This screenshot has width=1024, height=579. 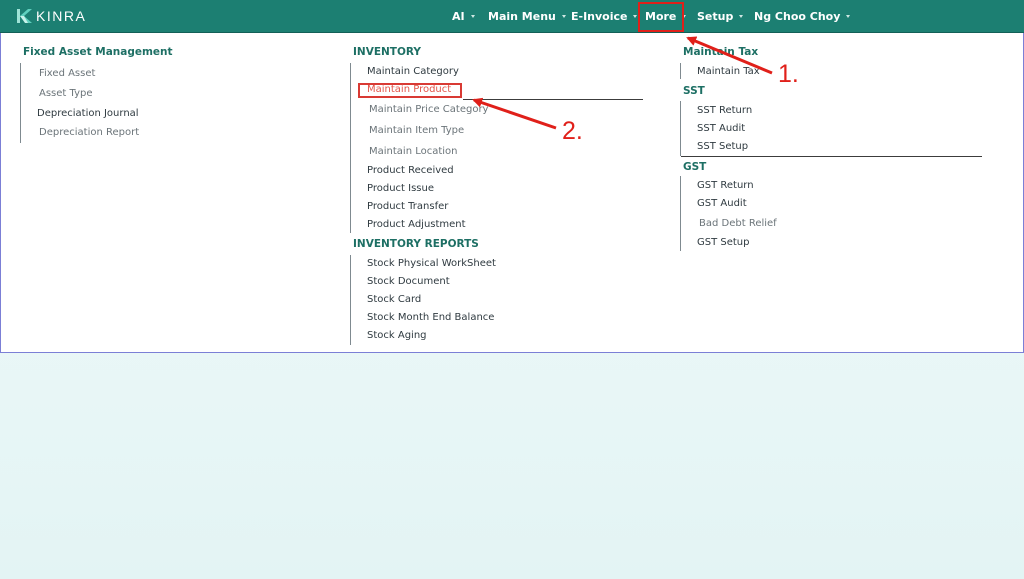 What do you see at coordinates (458, 16) in the screenshot?
I see `nav-ai-label: AI` at bounding box center [458, 16].